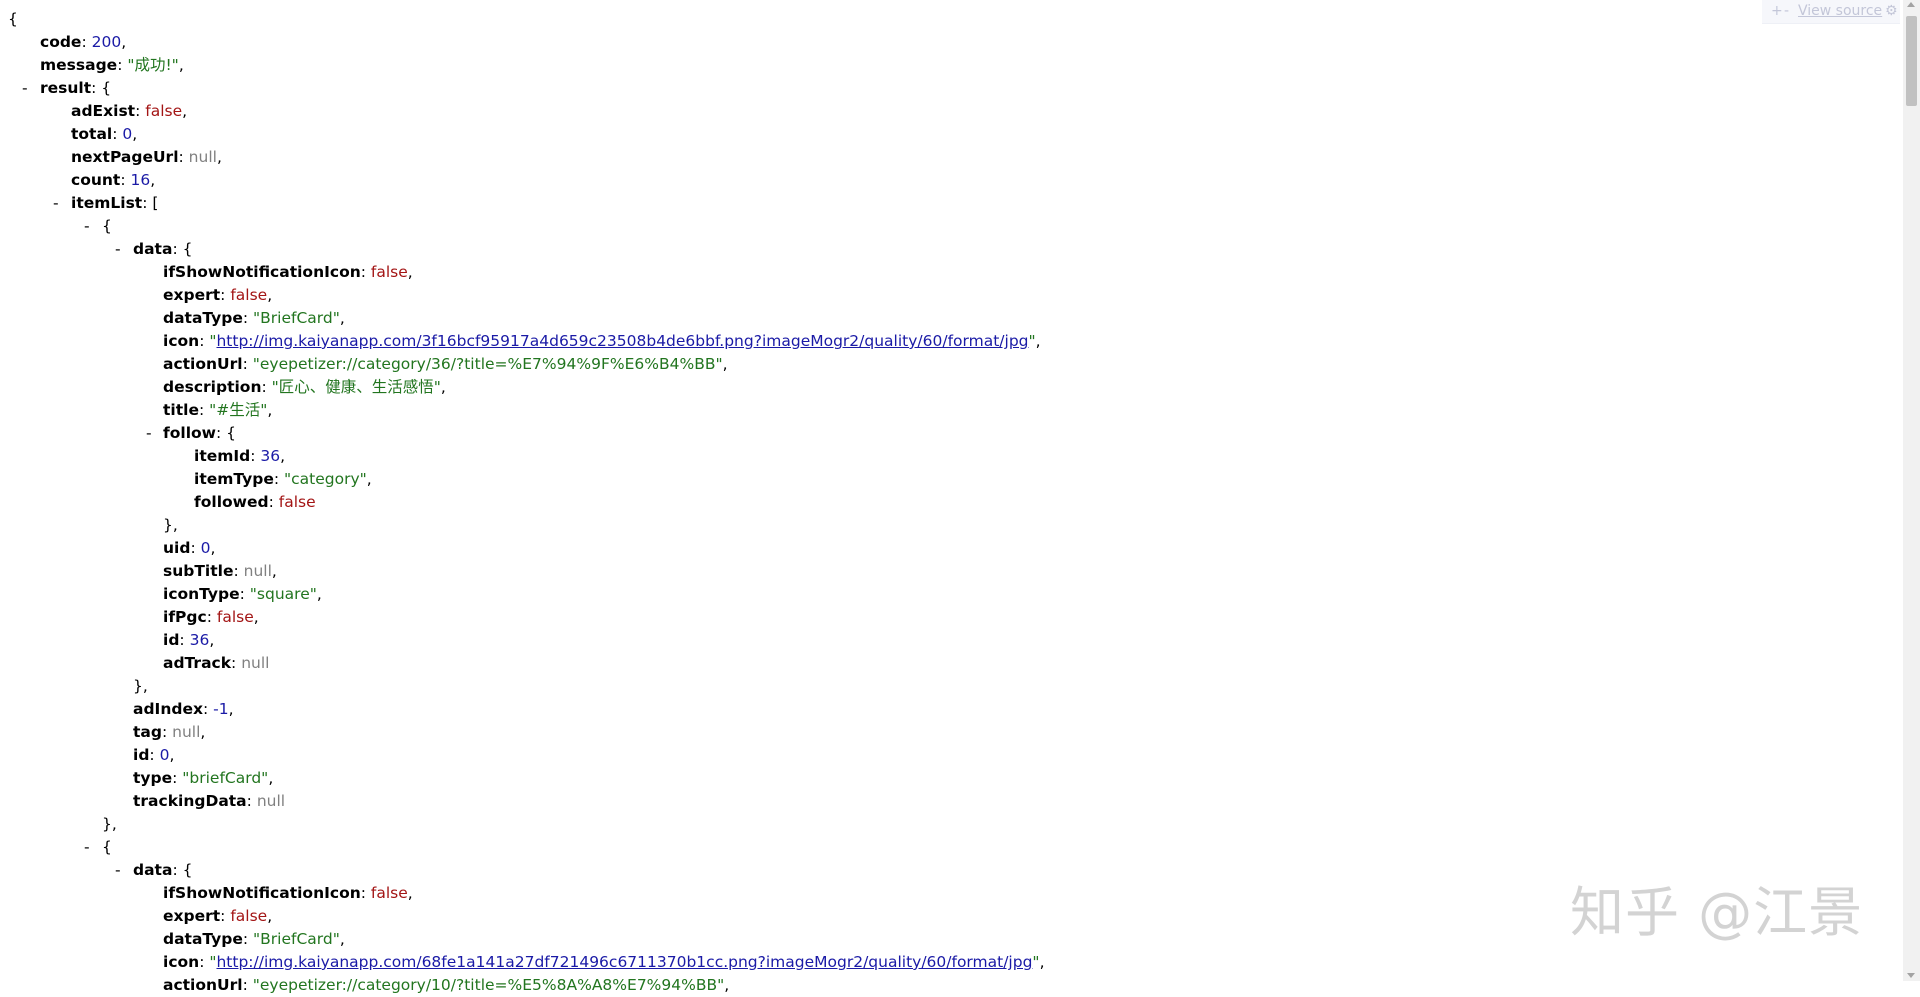 The width and height of the screenshot is (1920, 997). What do you see at coordinates (222, 456) in the screenshot?
I see `json-key: itemId` at bounding box center [222, 456].